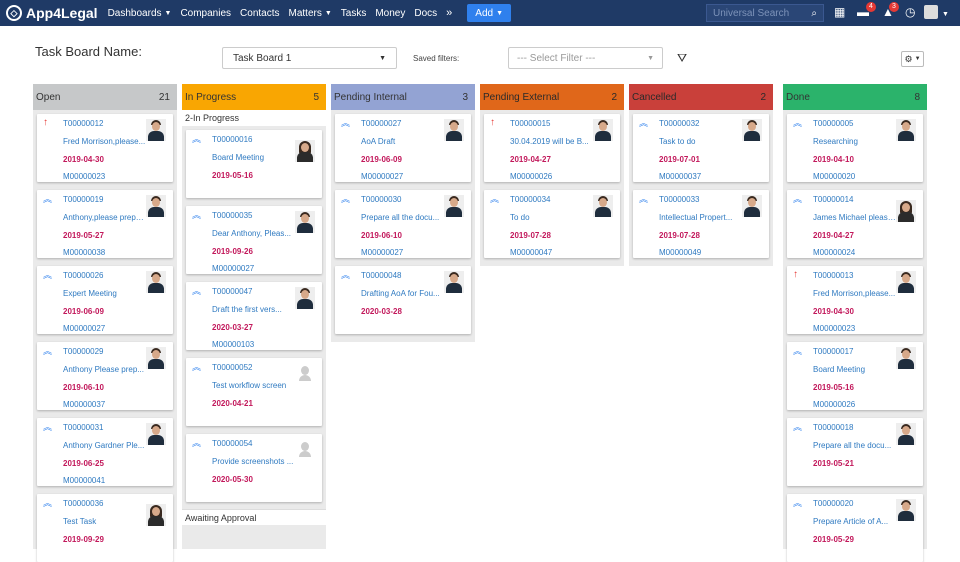 The image size is (960, 562). I want to click on universal-search-input: Universal Search ⌕, so click(765, 13).